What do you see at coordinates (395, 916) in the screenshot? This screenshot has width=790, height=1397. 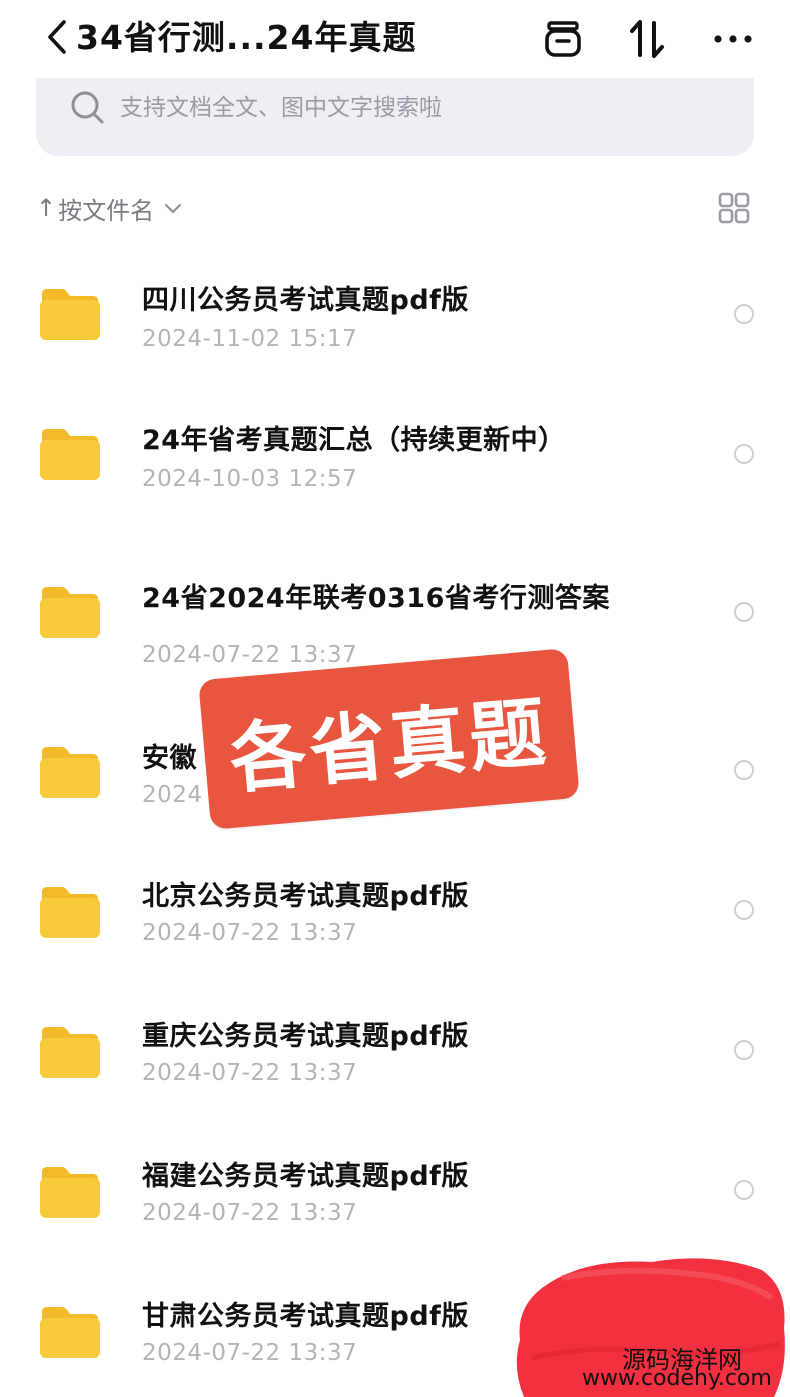 I see `list-item: 北京公务员考试真题pdf版 2024-07-22 13:37` at bounding box center [395, 916].